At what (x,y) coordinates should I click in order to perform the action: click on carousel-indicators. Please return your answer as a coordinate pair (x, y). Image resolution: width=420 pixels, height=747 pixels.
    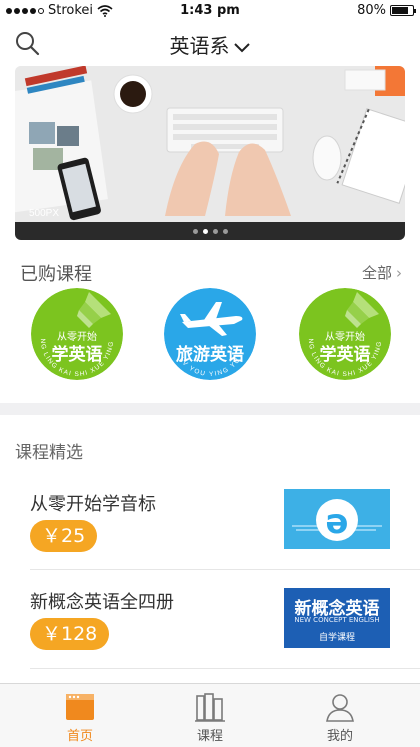
    Looking at the image, I should click on (210, 231).